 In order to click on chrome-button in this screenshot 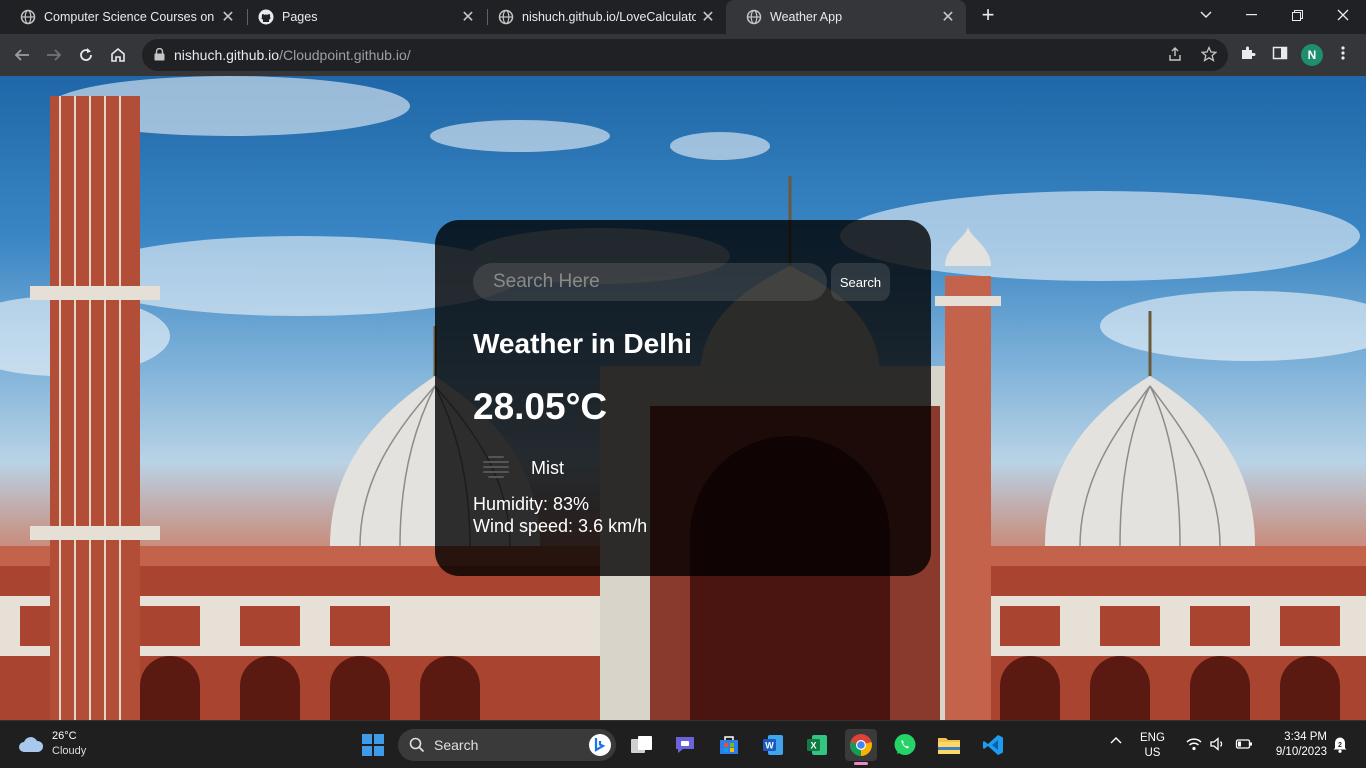, I will do `click(861, 747)`.